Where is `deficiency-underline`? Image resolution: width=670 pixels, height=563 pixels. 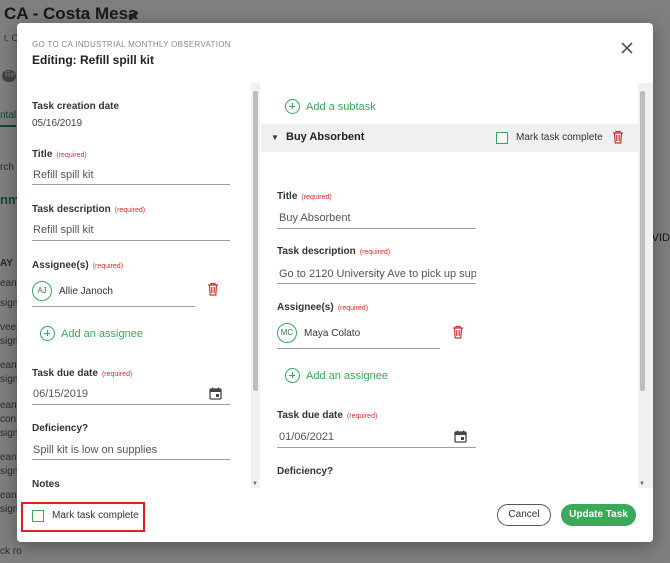
deficiency-underline is located at coordinates (131, 459).